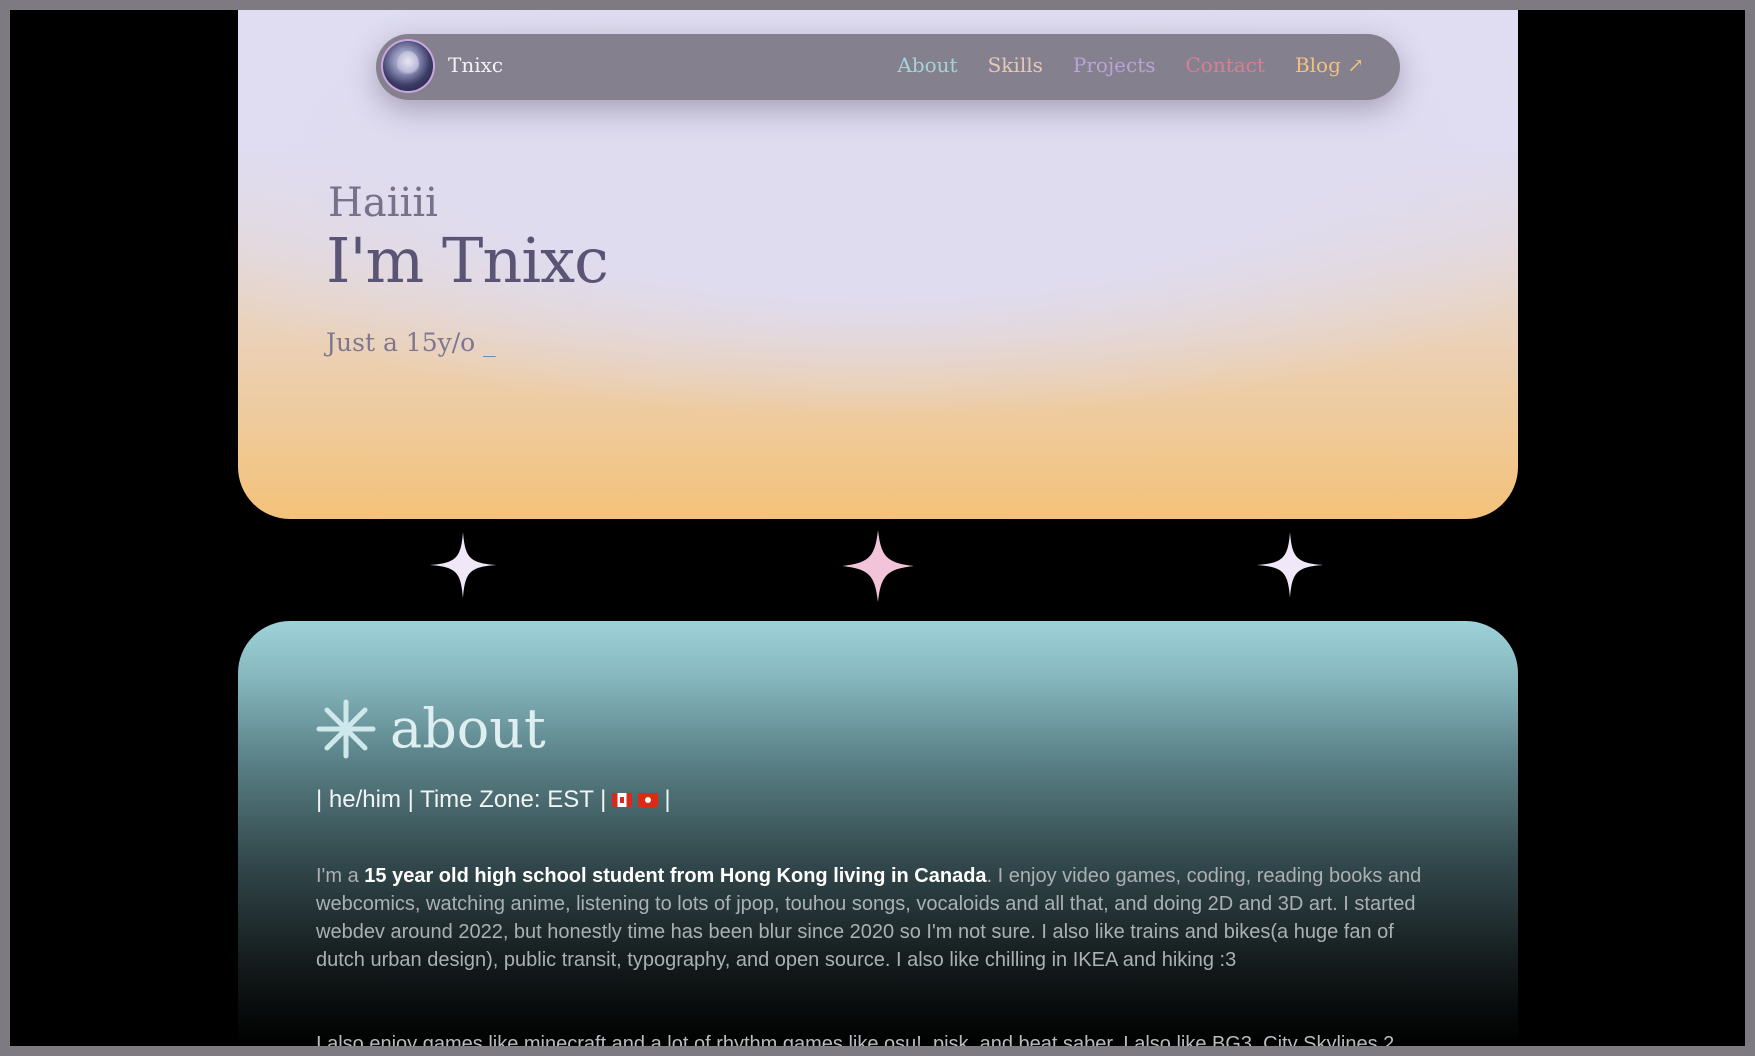  Describe the element at coordinates (467, 260) in the screenshot. I see `hero-title: I'm Tnixc` at that location.